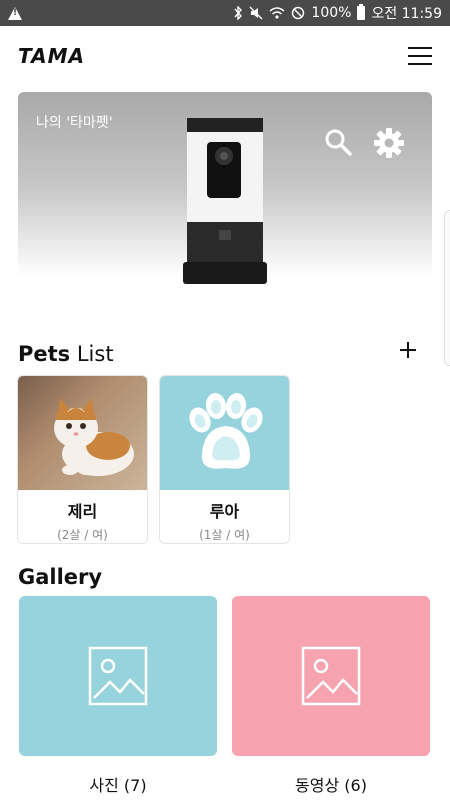  Describe the element at coordinates (406, 14) in the screenshot. I see `clock: 오전 11:59` at that location.